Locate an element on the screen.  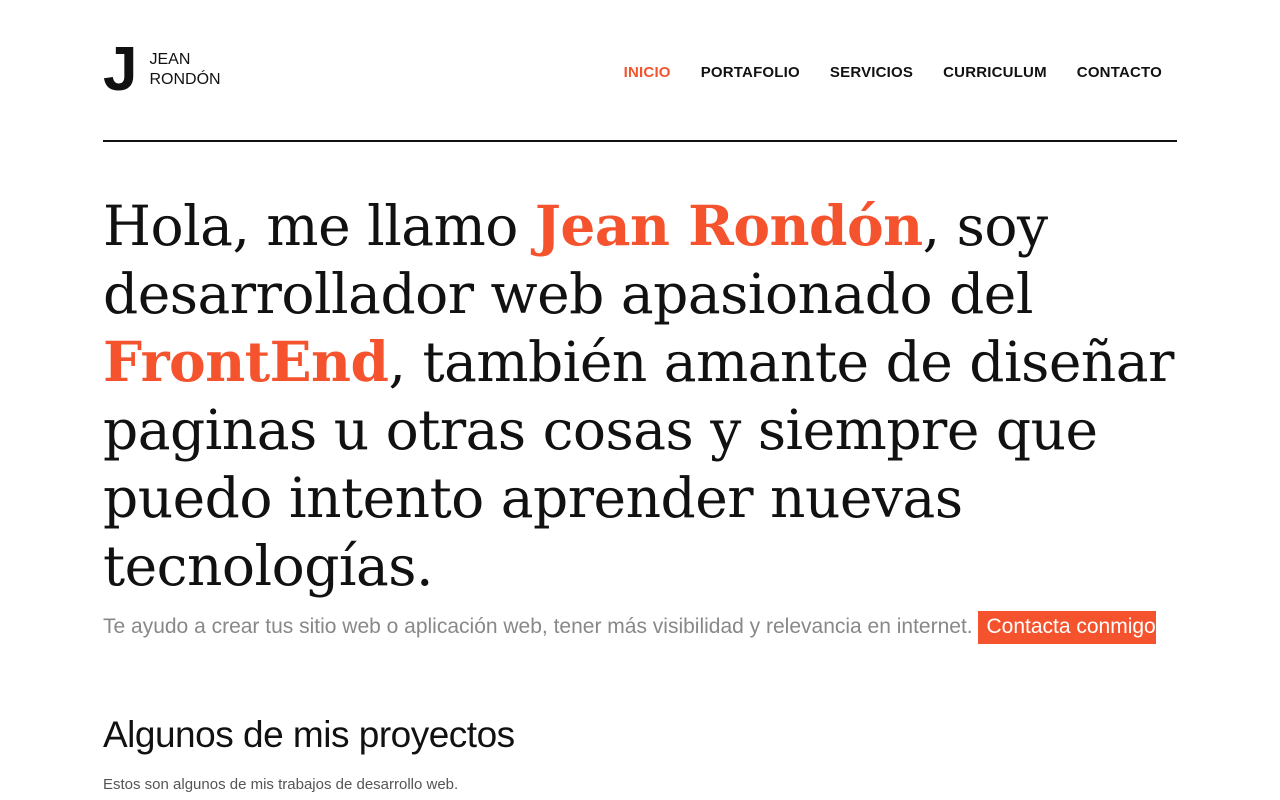
hero-highlight: FrontEnd is located at coordinates (246, 361).